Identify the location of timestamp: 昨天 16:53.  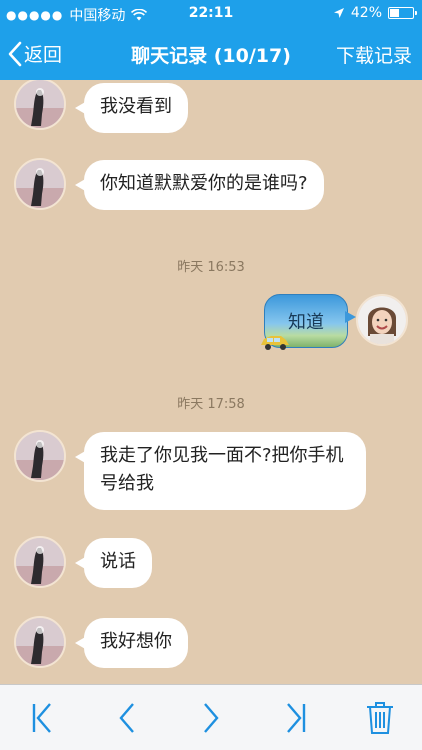
(211, 267).